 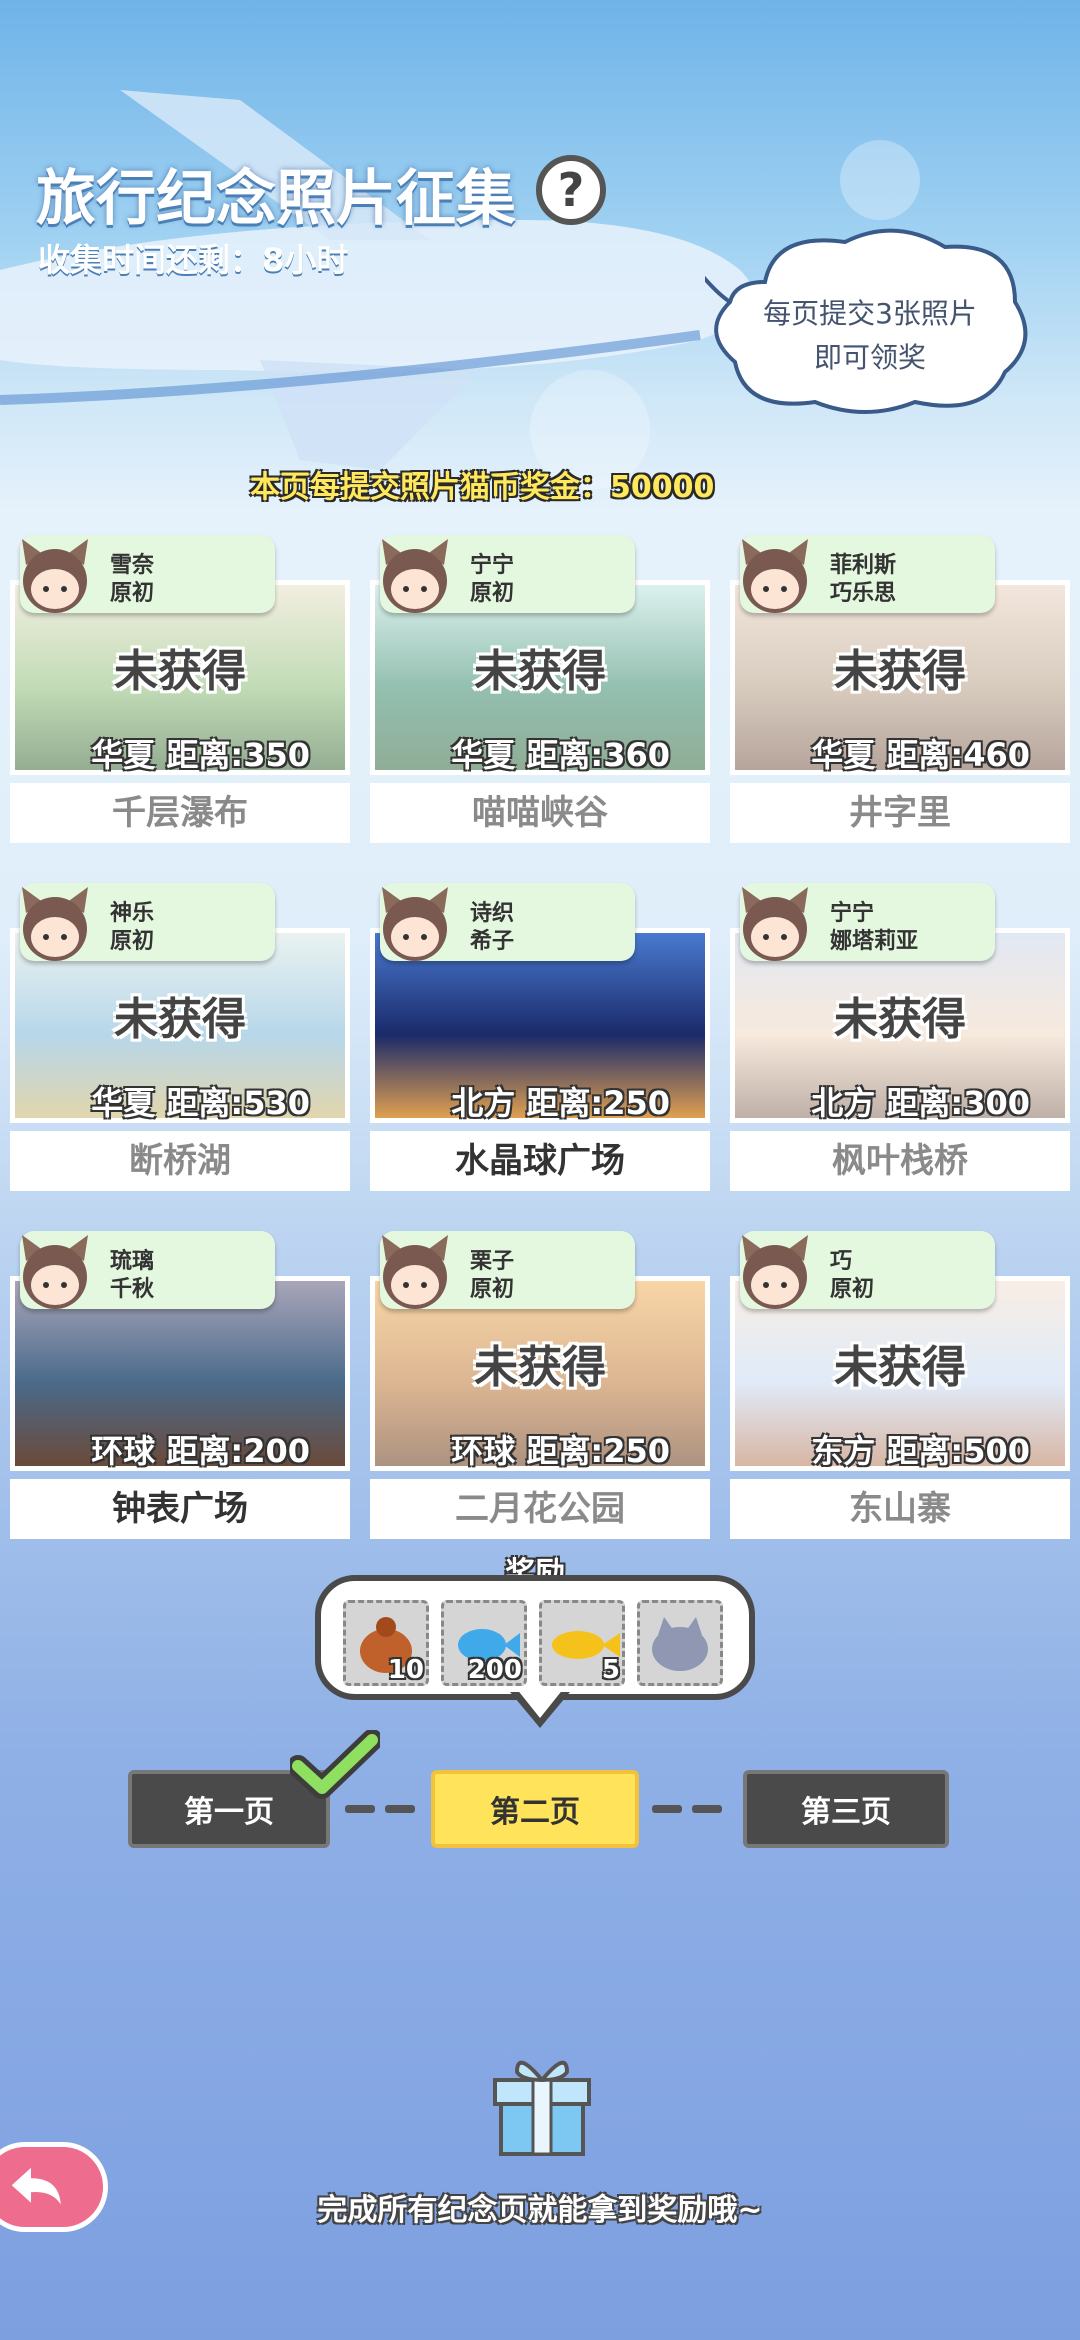 What do you see at coordinates (36, 2186) in the screenshot?
I see `back-arrow-icon` at bounding box center [36, 2186].